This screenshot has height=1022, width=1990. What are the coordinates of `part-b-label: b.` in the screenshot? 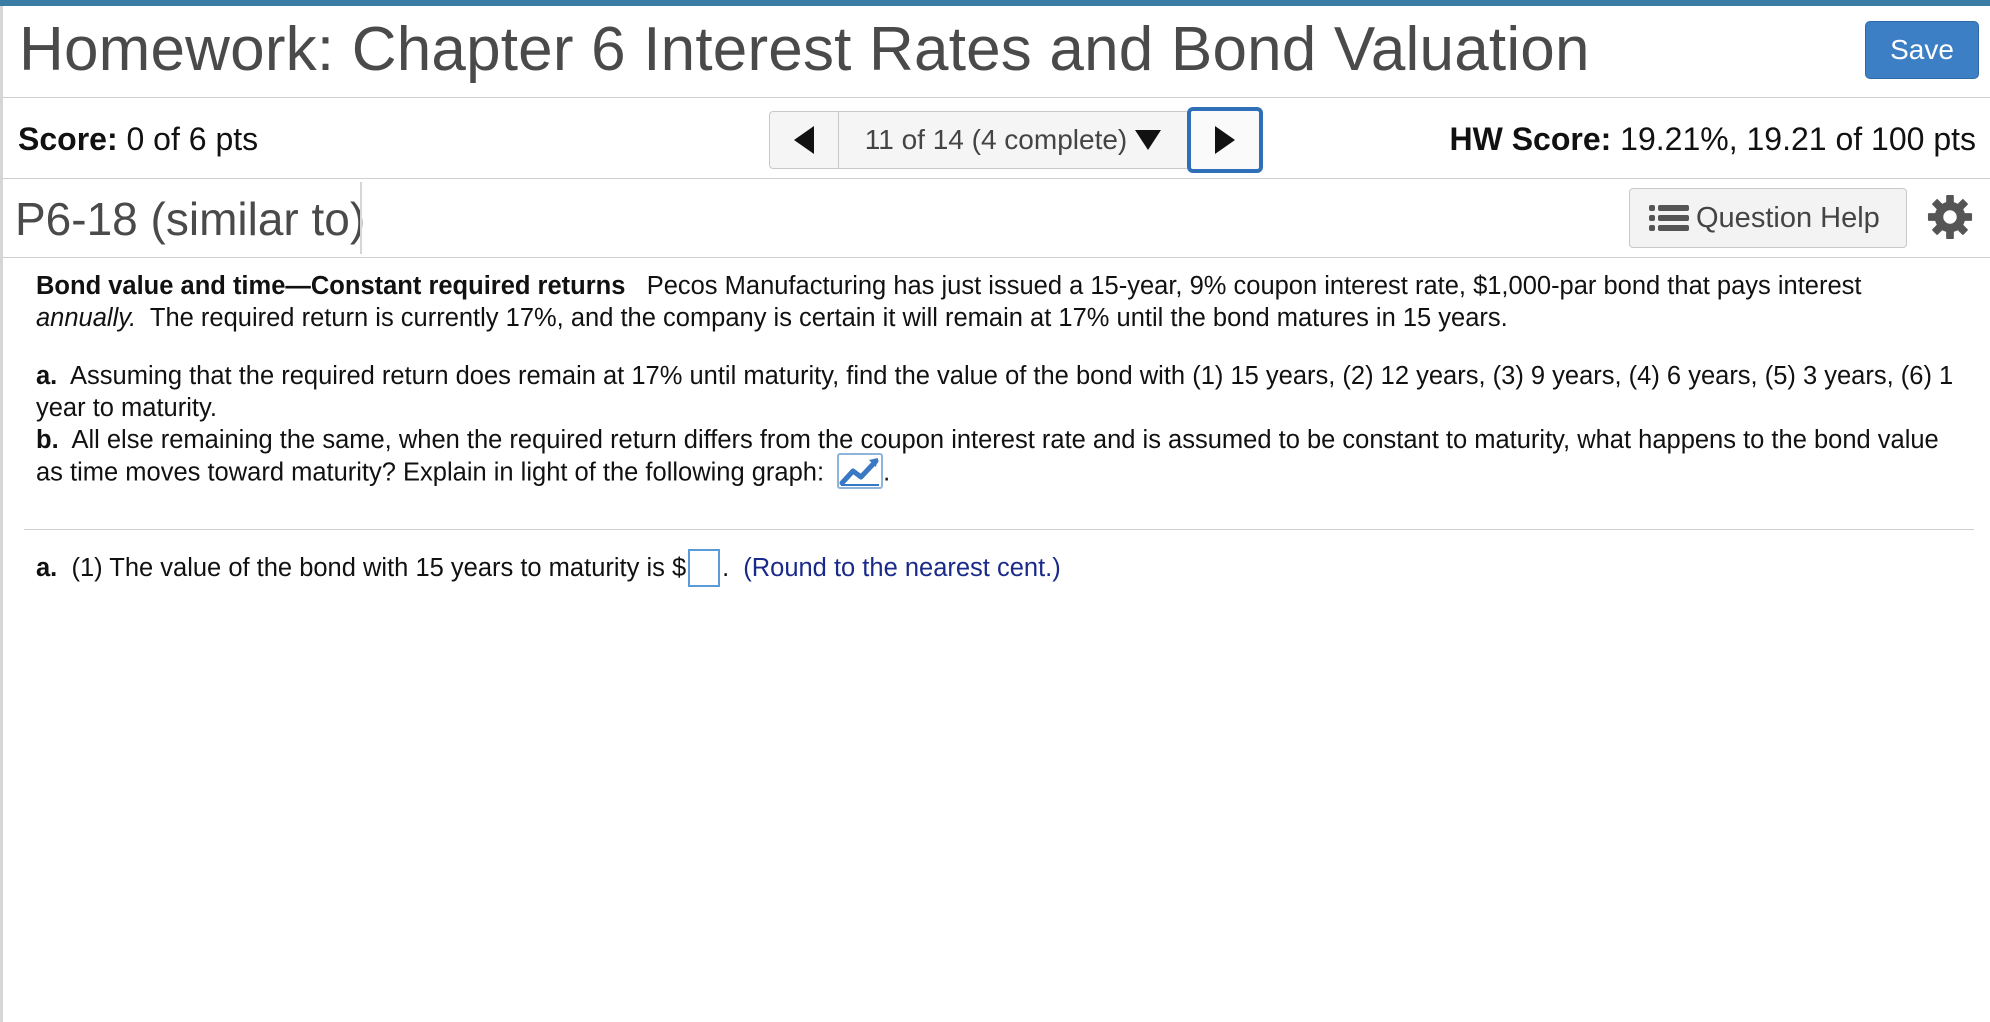 It's located at (47, 440).